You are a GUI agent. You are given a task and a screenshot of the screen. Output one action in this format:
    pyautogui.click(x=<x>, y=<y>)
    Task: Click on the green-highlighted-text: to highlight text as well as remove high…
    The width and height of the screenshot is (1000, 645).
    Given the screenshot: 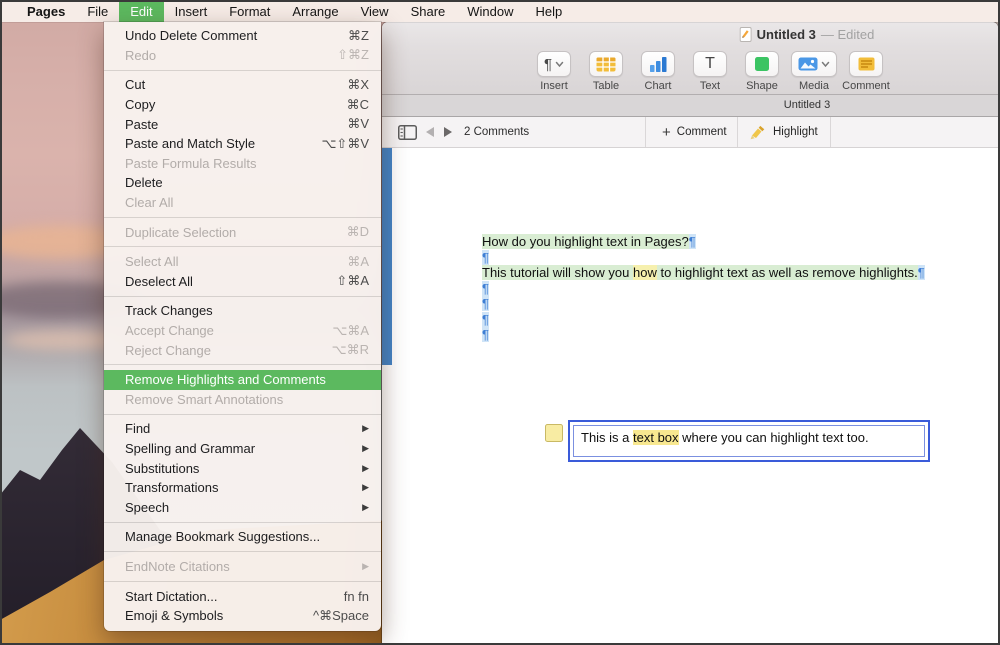 What is the action you would take?
    pyautogui.click(x=787, y=272)
    